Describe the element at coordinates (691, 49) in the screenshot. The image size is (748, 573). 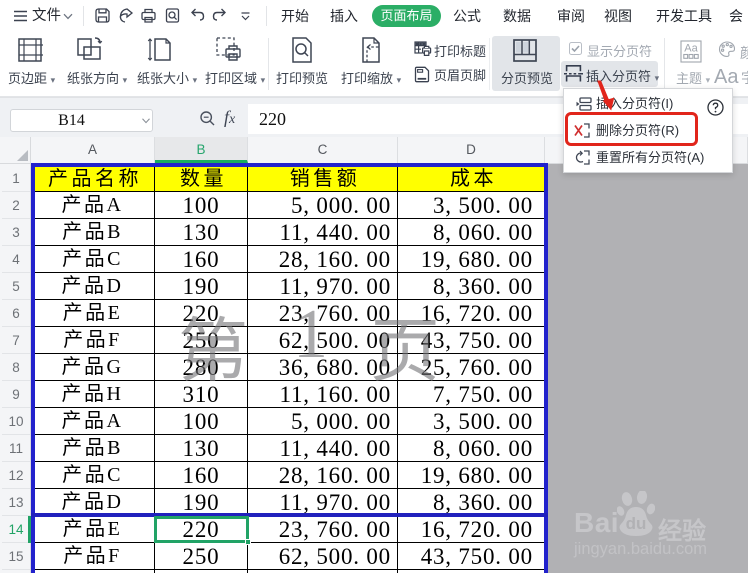
I see `svg-text: Aa` at that location.